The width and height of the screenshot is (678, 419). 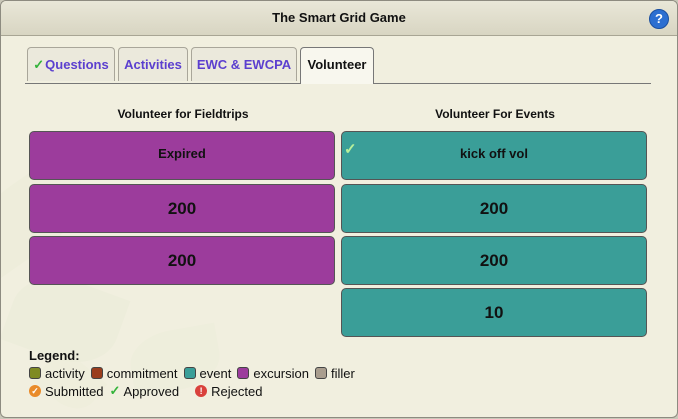 I want to click on legend-item-approved: ✓ Approved, so click(x=145, y=391).